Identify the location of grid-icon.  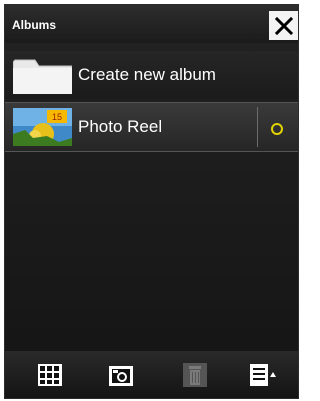
(50, 375).